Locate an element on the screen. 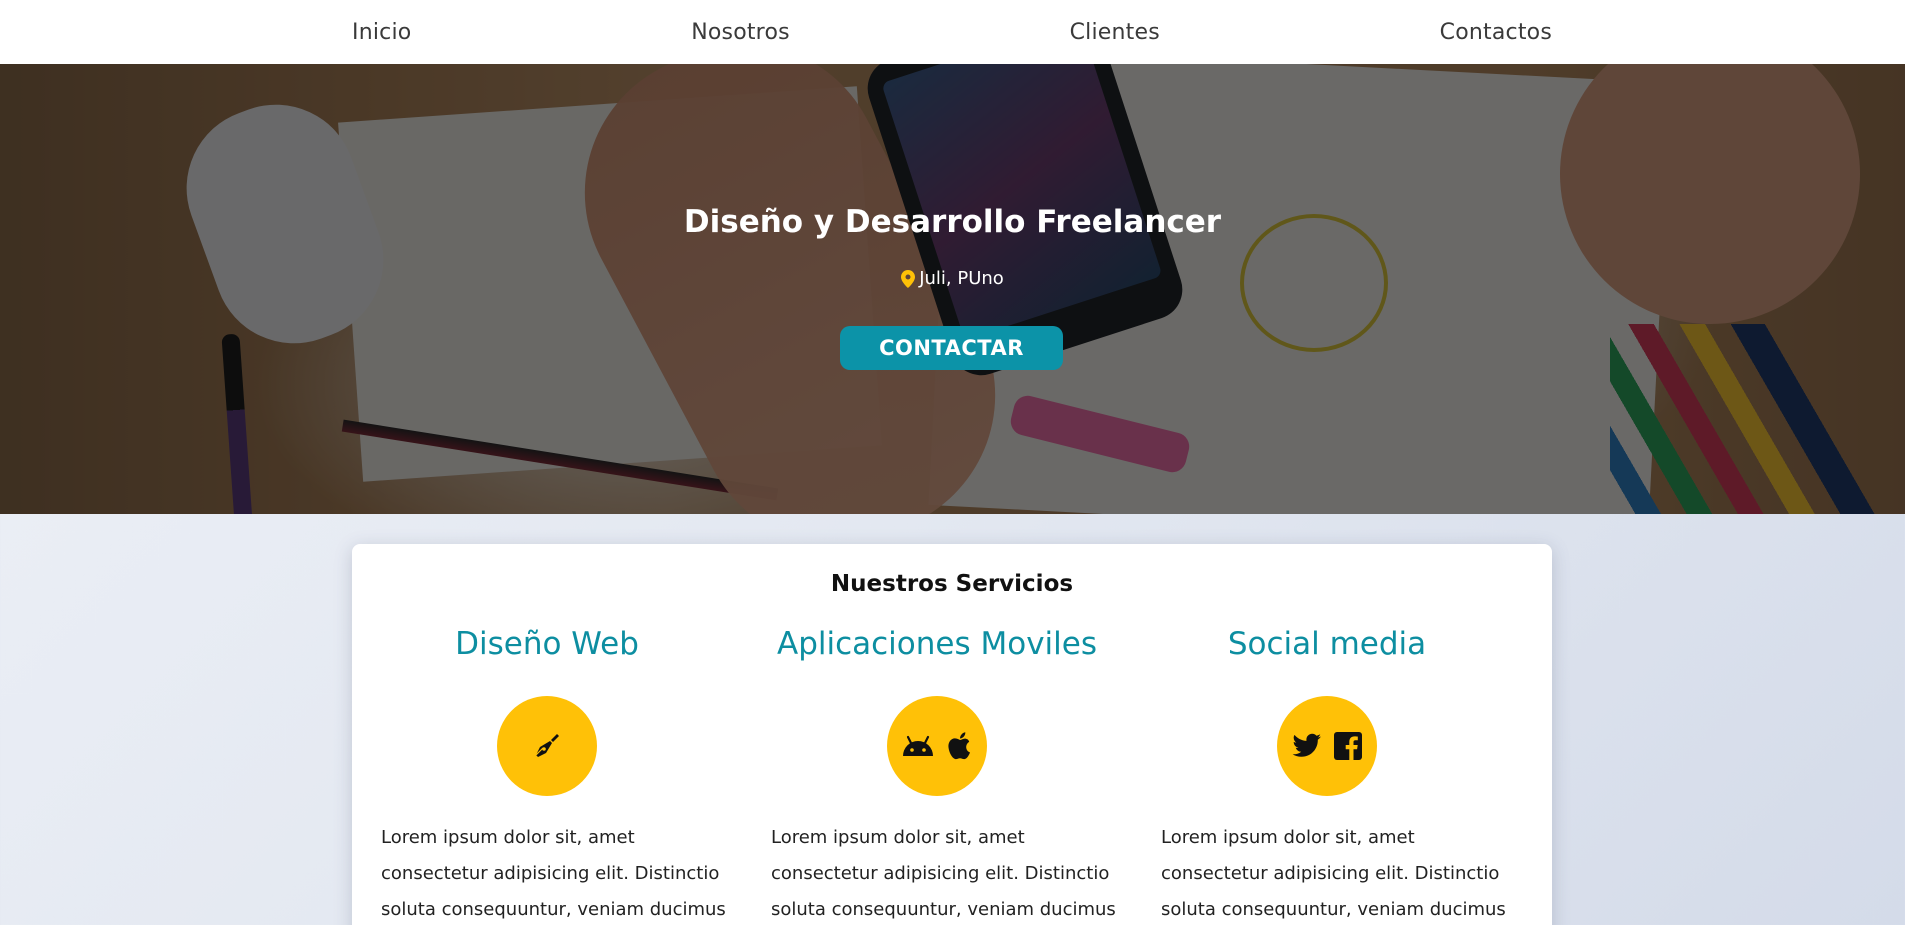 This screenshot has height=925, width=1905. map-pin-icon is located at coordinates (908, 278).